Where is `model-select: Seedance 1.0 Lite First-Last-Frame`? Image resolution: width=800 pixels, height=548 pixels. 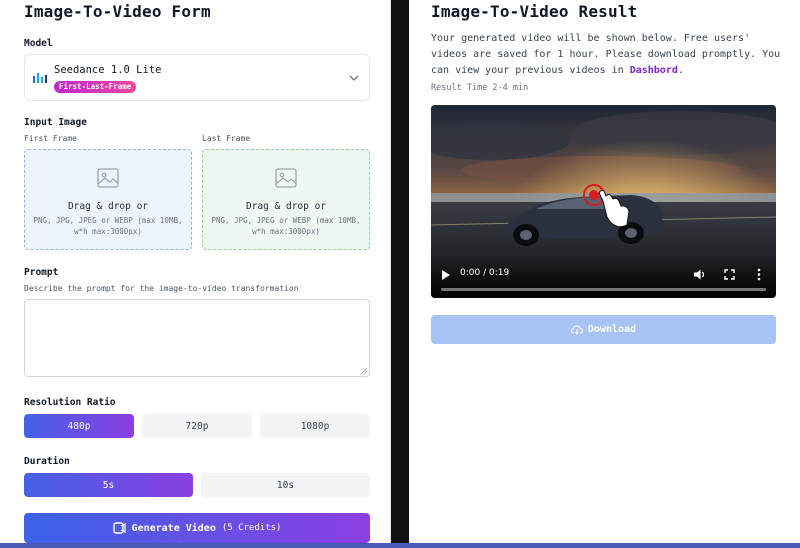
model-select: Seedance 1.0 Lite First-Last-Frame is located at coordinates (197, 77).